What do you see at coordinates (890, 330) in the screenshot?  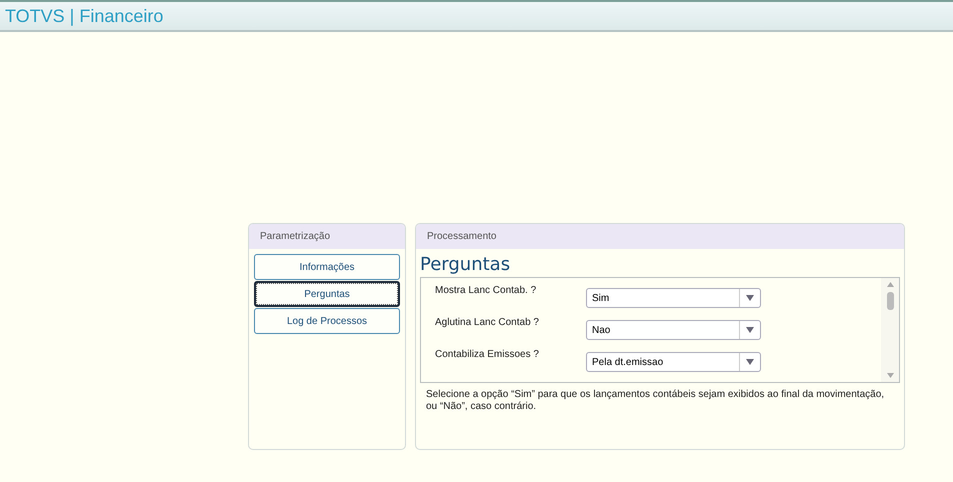 I see `scrollbar` at bounding box center [890, 330].